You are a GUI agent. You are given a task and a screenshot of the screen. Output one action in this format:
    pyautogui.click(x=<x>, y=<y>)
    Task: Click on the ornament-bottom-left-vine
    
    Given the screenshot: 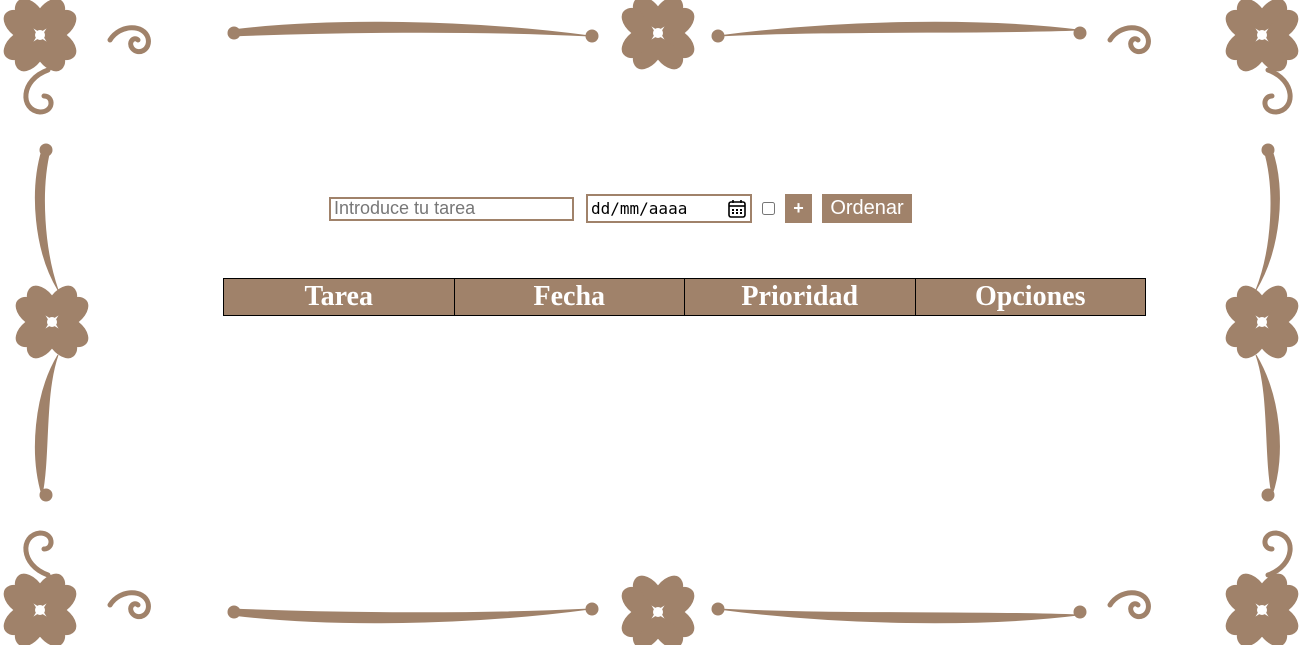 What is the action you would take?
    pyautogui.click(x=411, y=616)
    